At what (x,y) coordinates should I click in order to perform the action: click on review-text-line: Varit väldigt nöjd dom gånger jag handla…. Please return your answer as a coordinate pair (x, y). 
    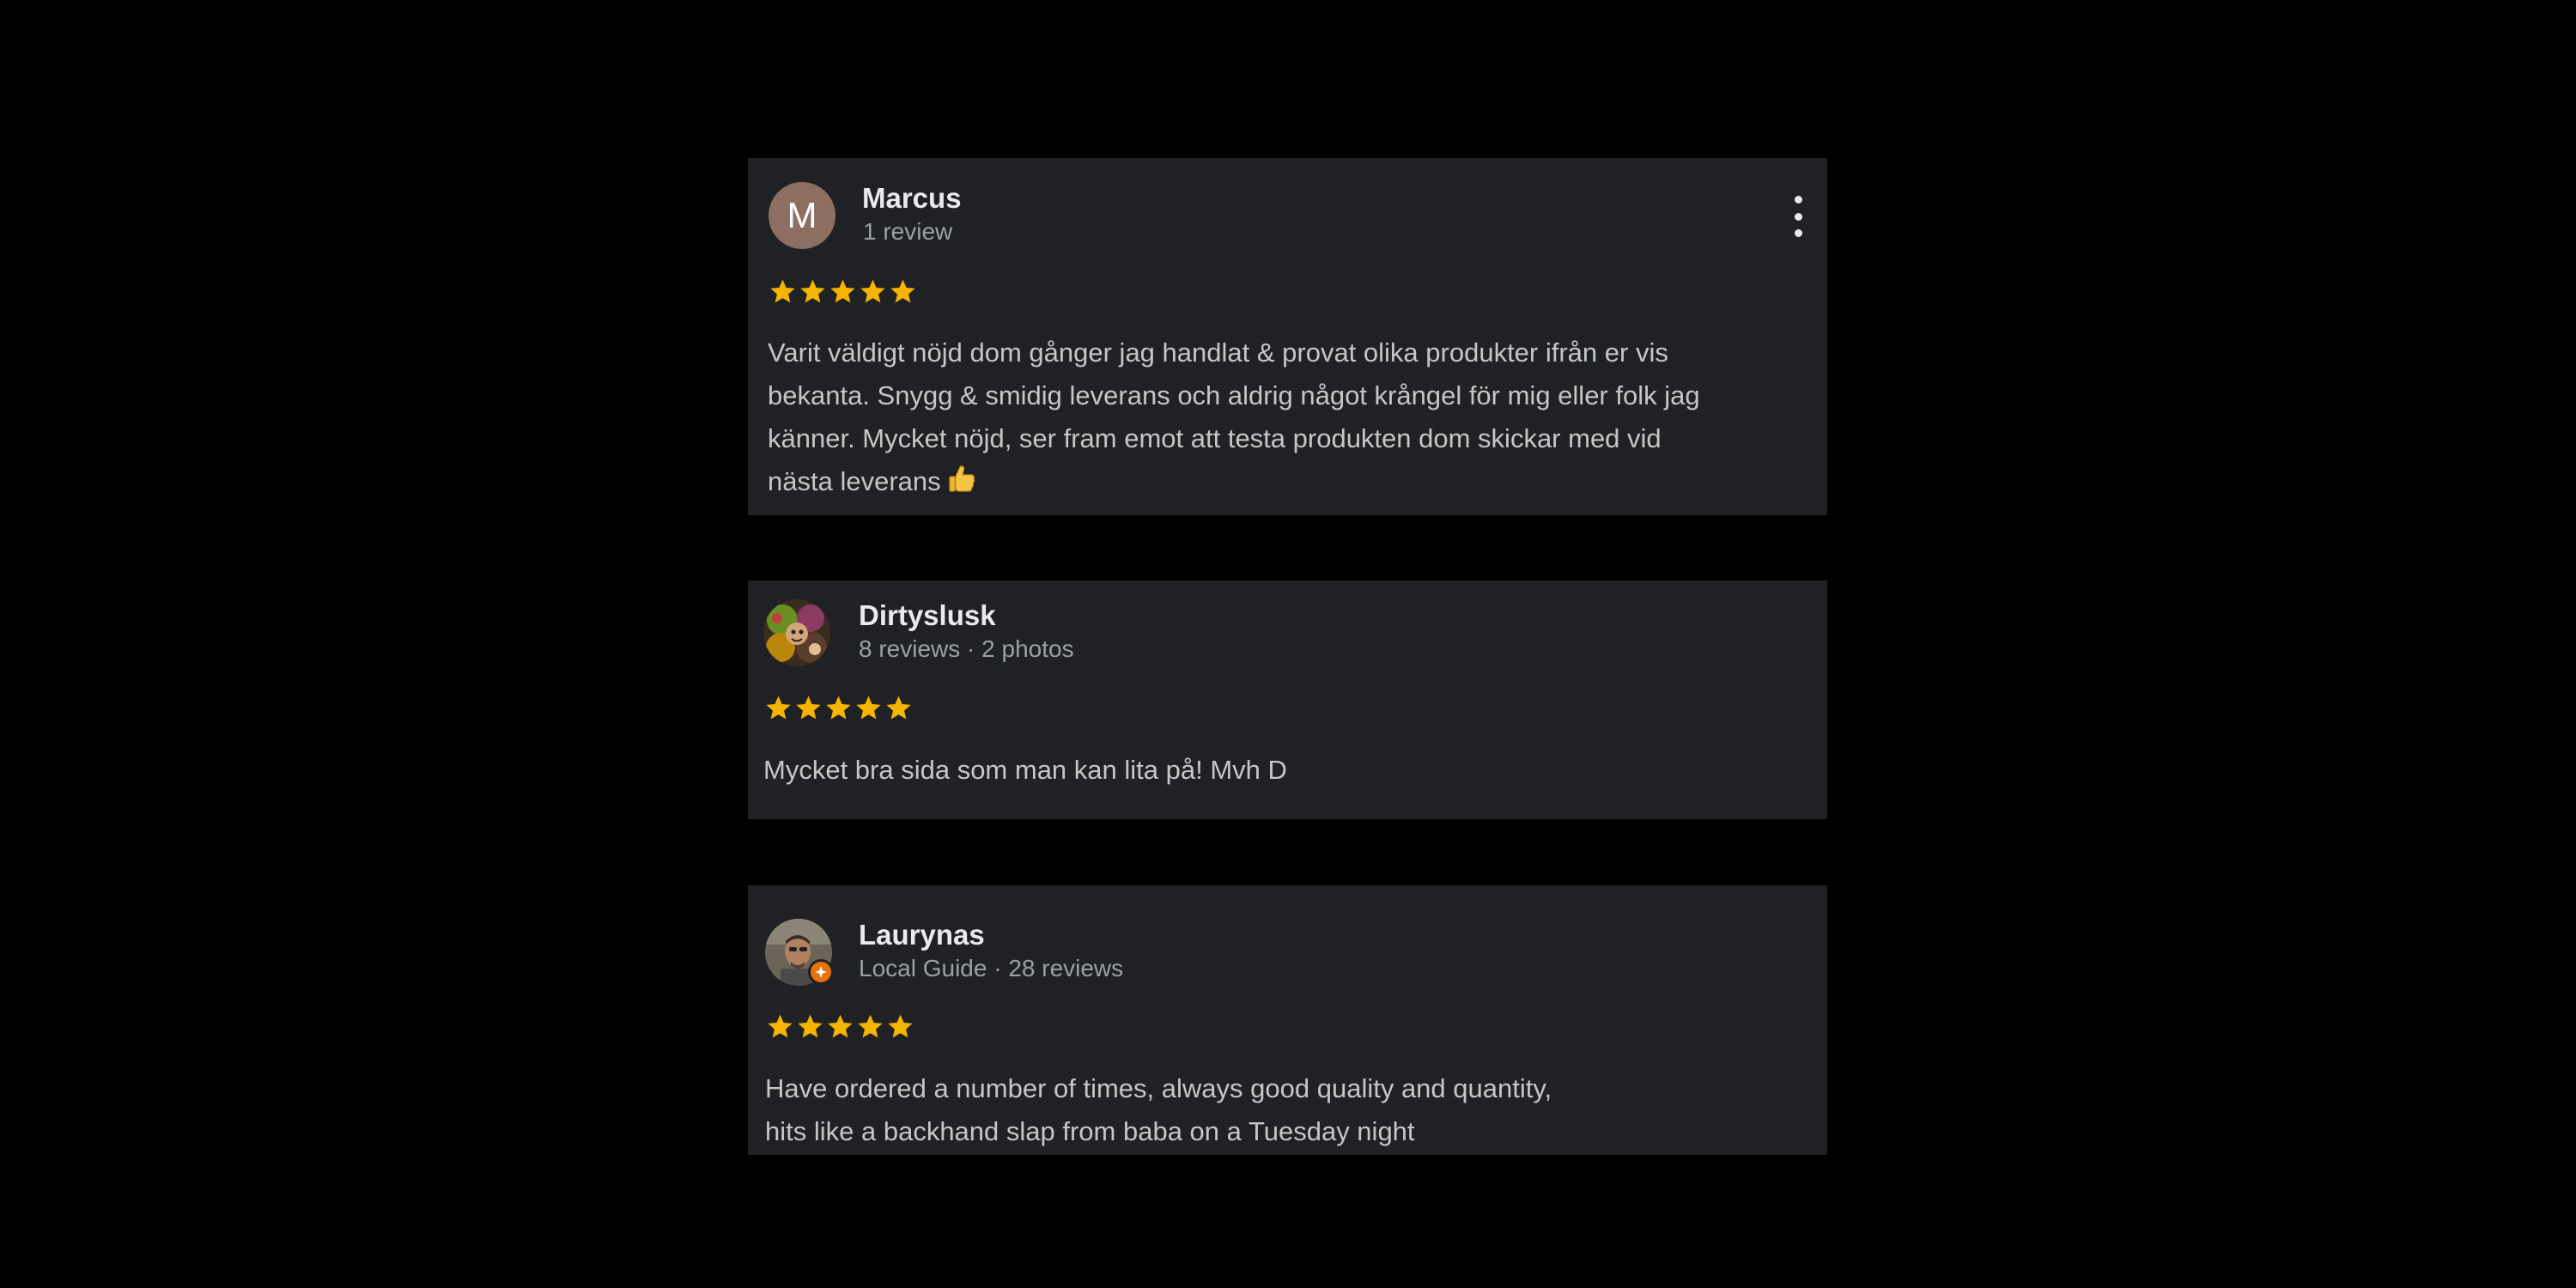
    Looking at the image, I should click on (1218, 353).